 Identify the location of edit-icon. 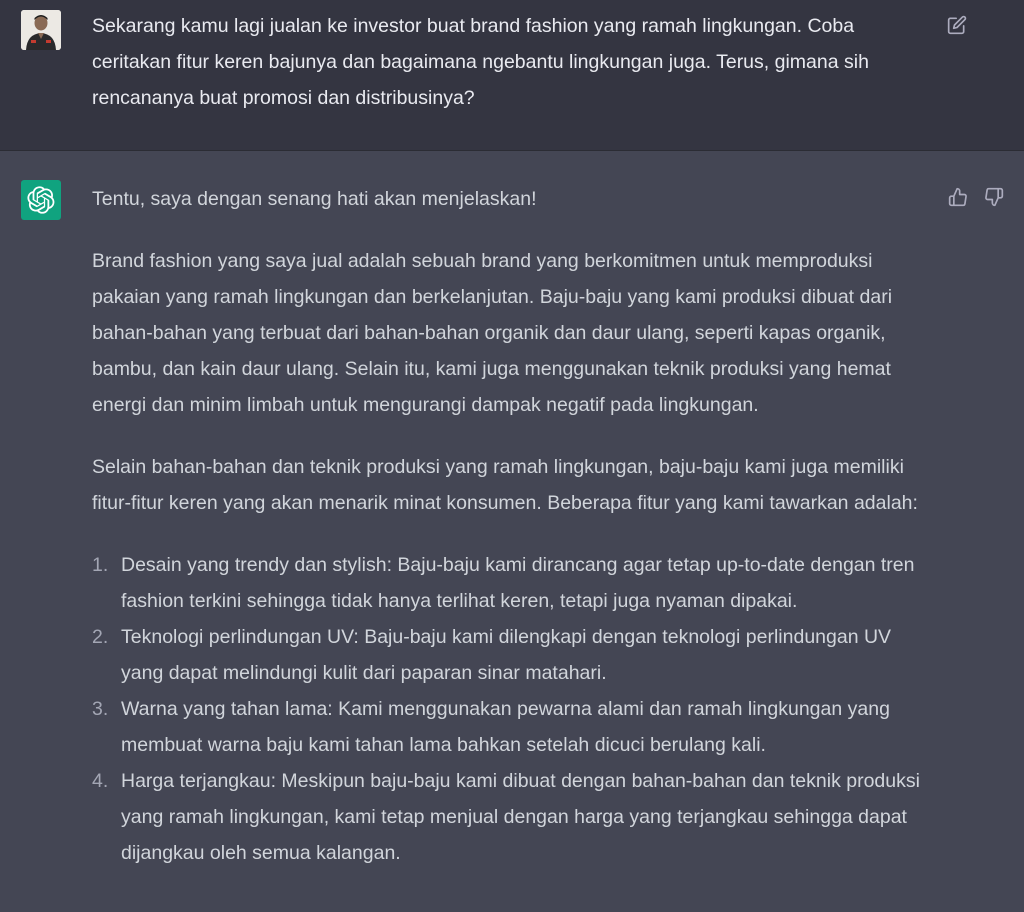
(957, 25).